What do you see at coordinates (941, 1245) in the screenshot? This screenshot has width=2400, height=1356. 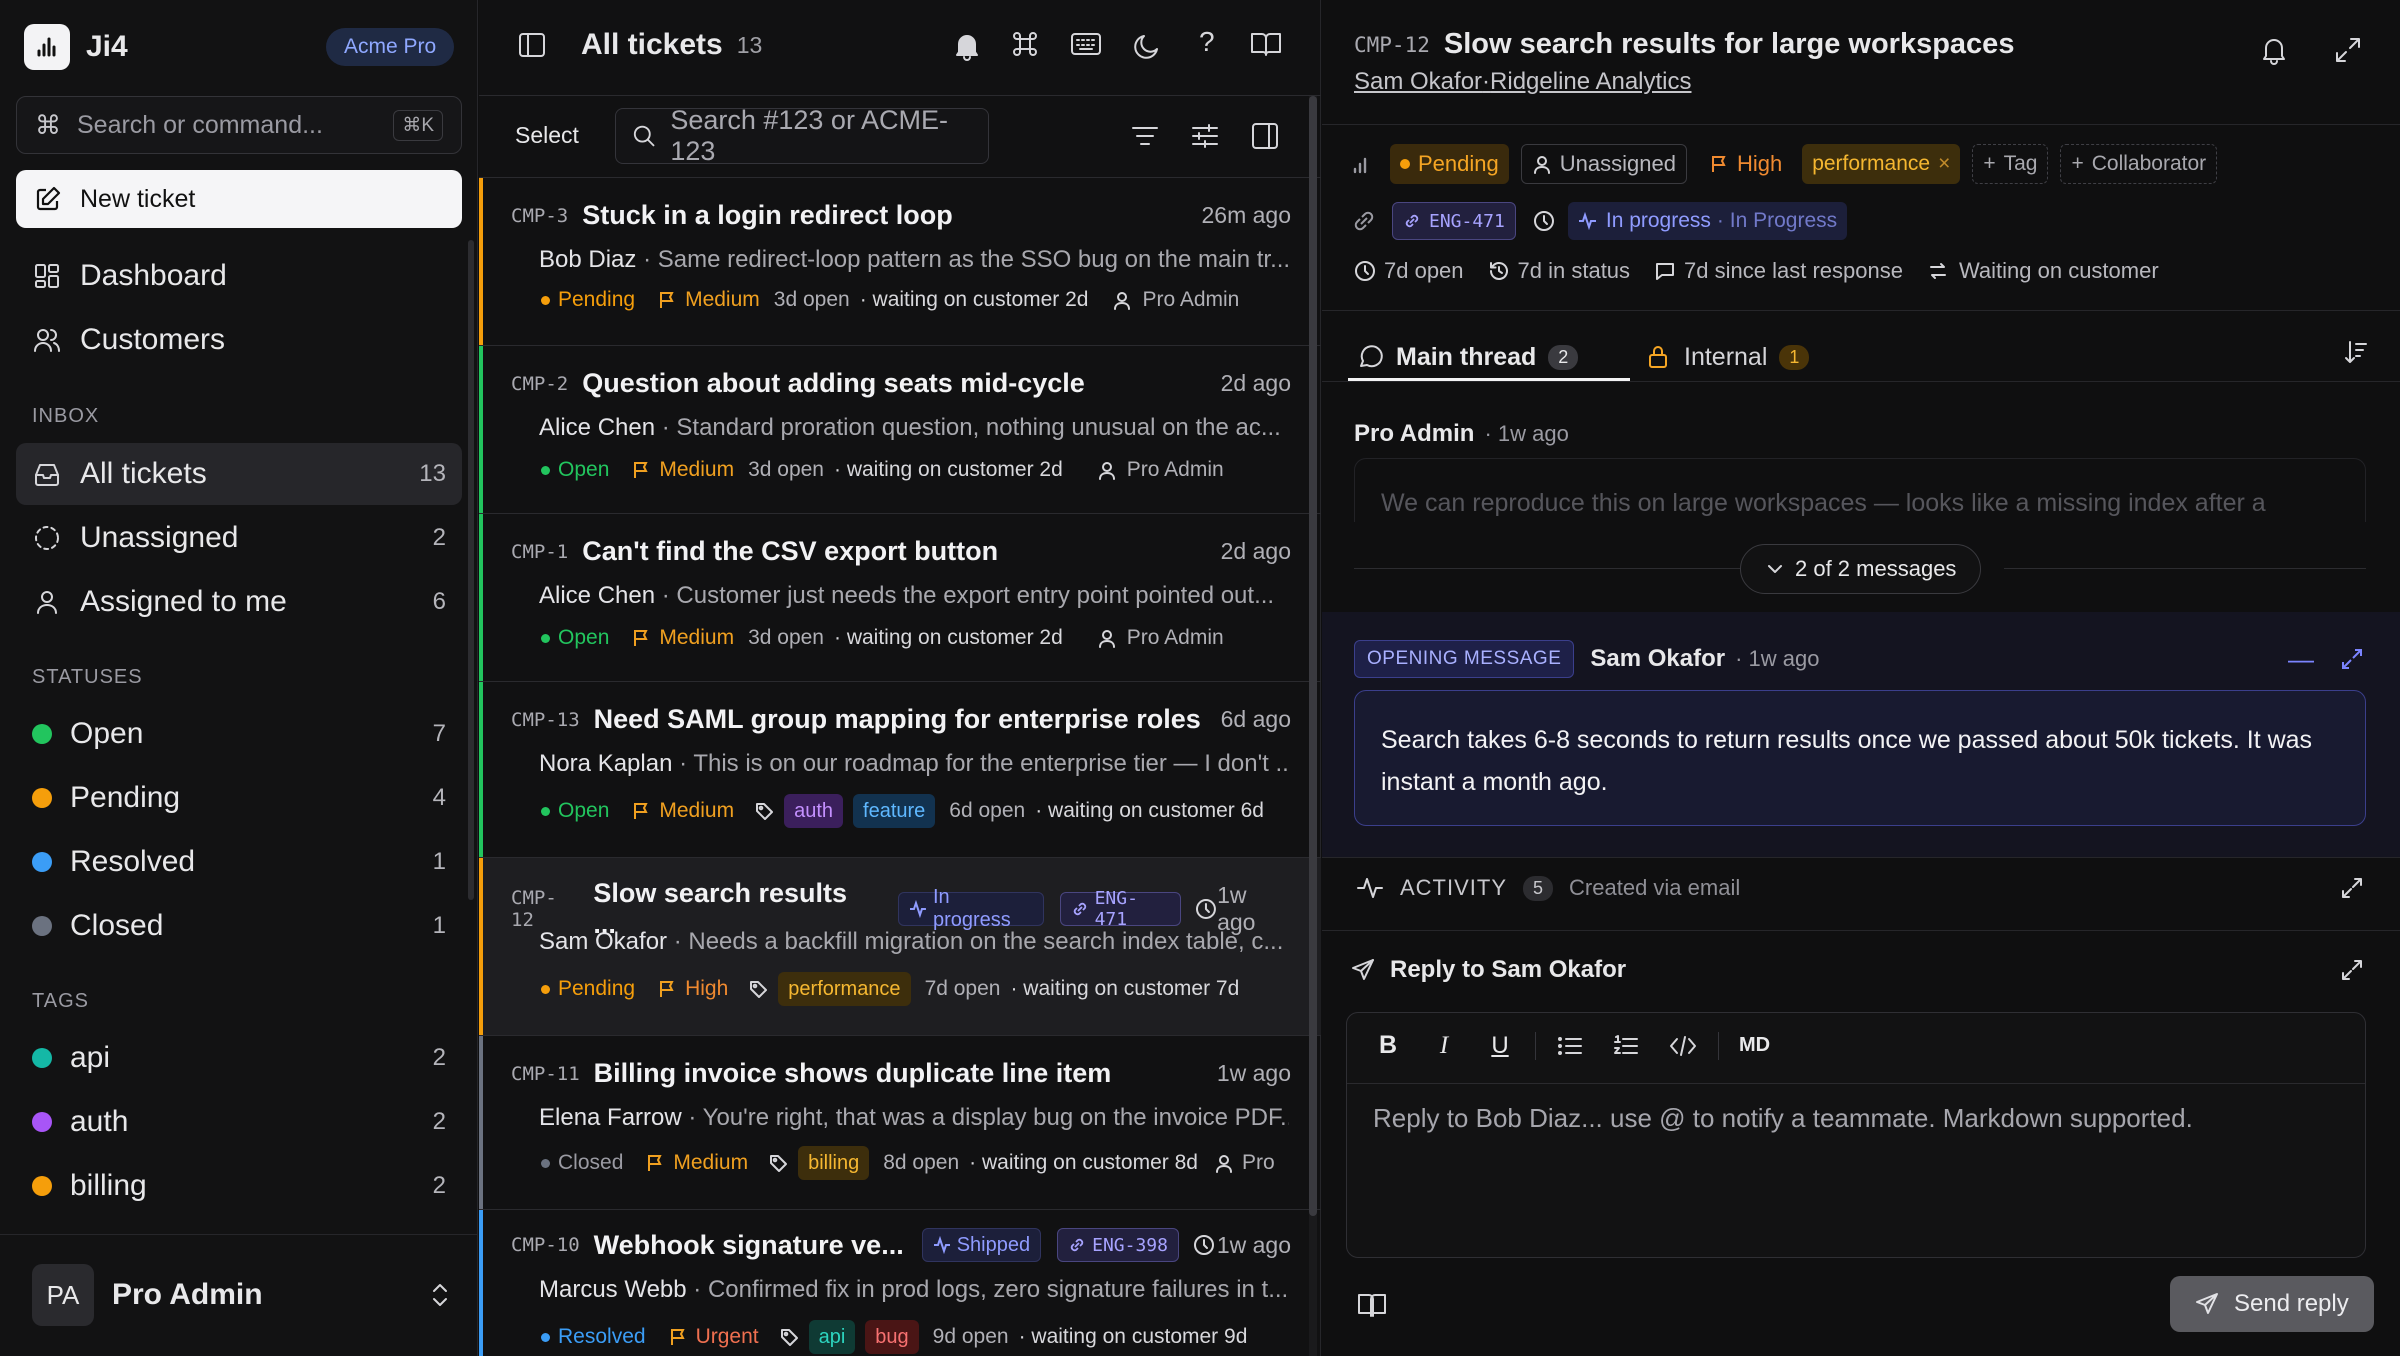 I see `activity-icon` at bounding box center [941, 1245].